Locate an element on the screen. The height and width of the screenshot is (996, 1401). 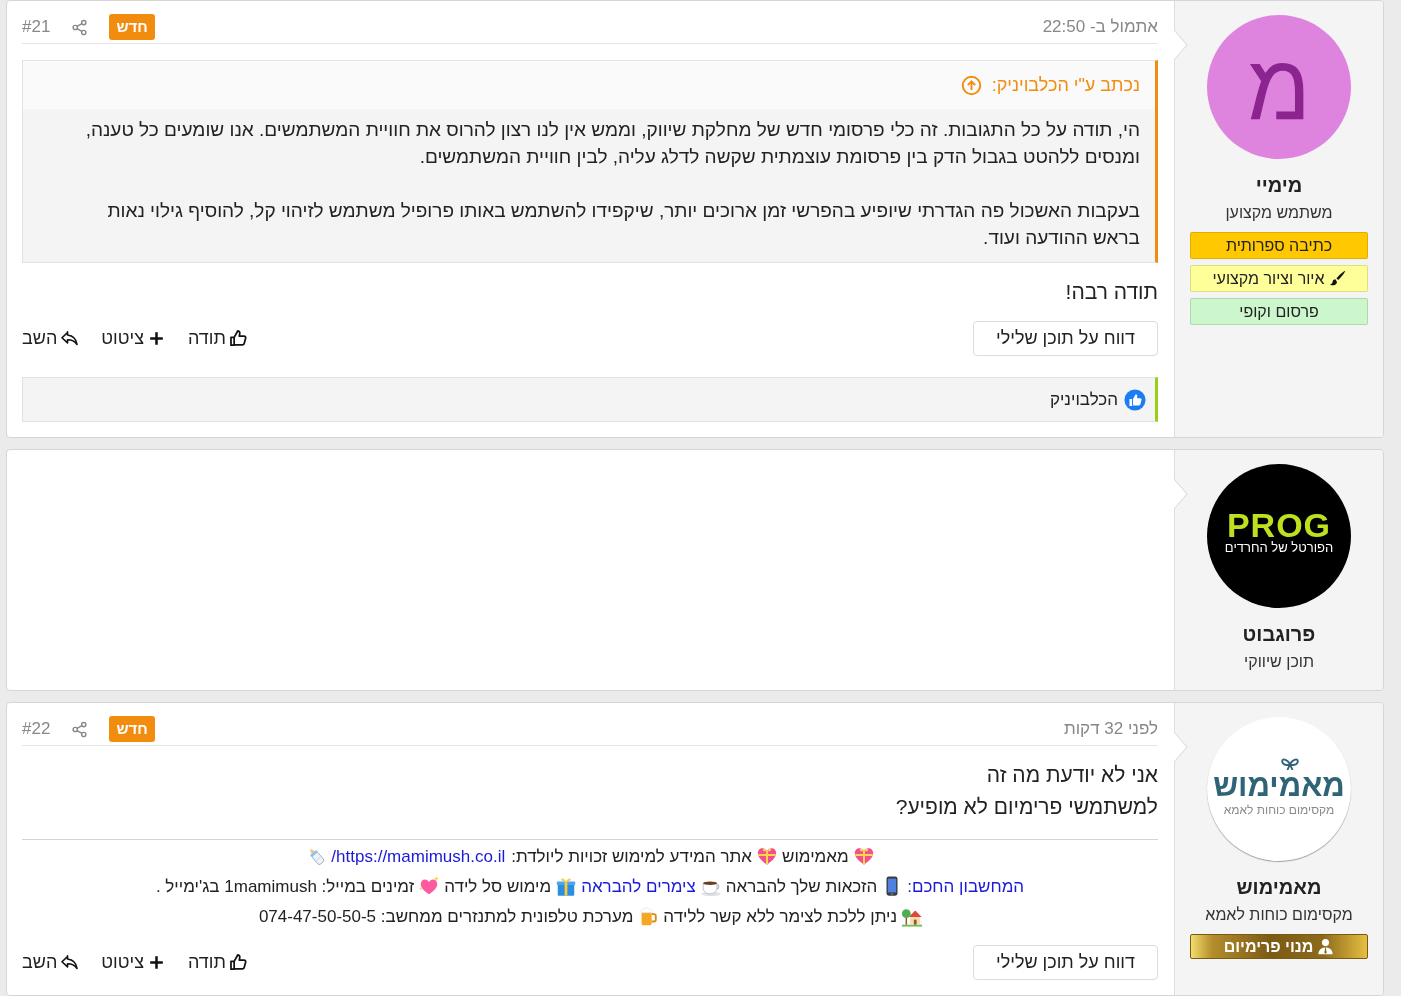
user-icon is located at coordinates (1326, 946).